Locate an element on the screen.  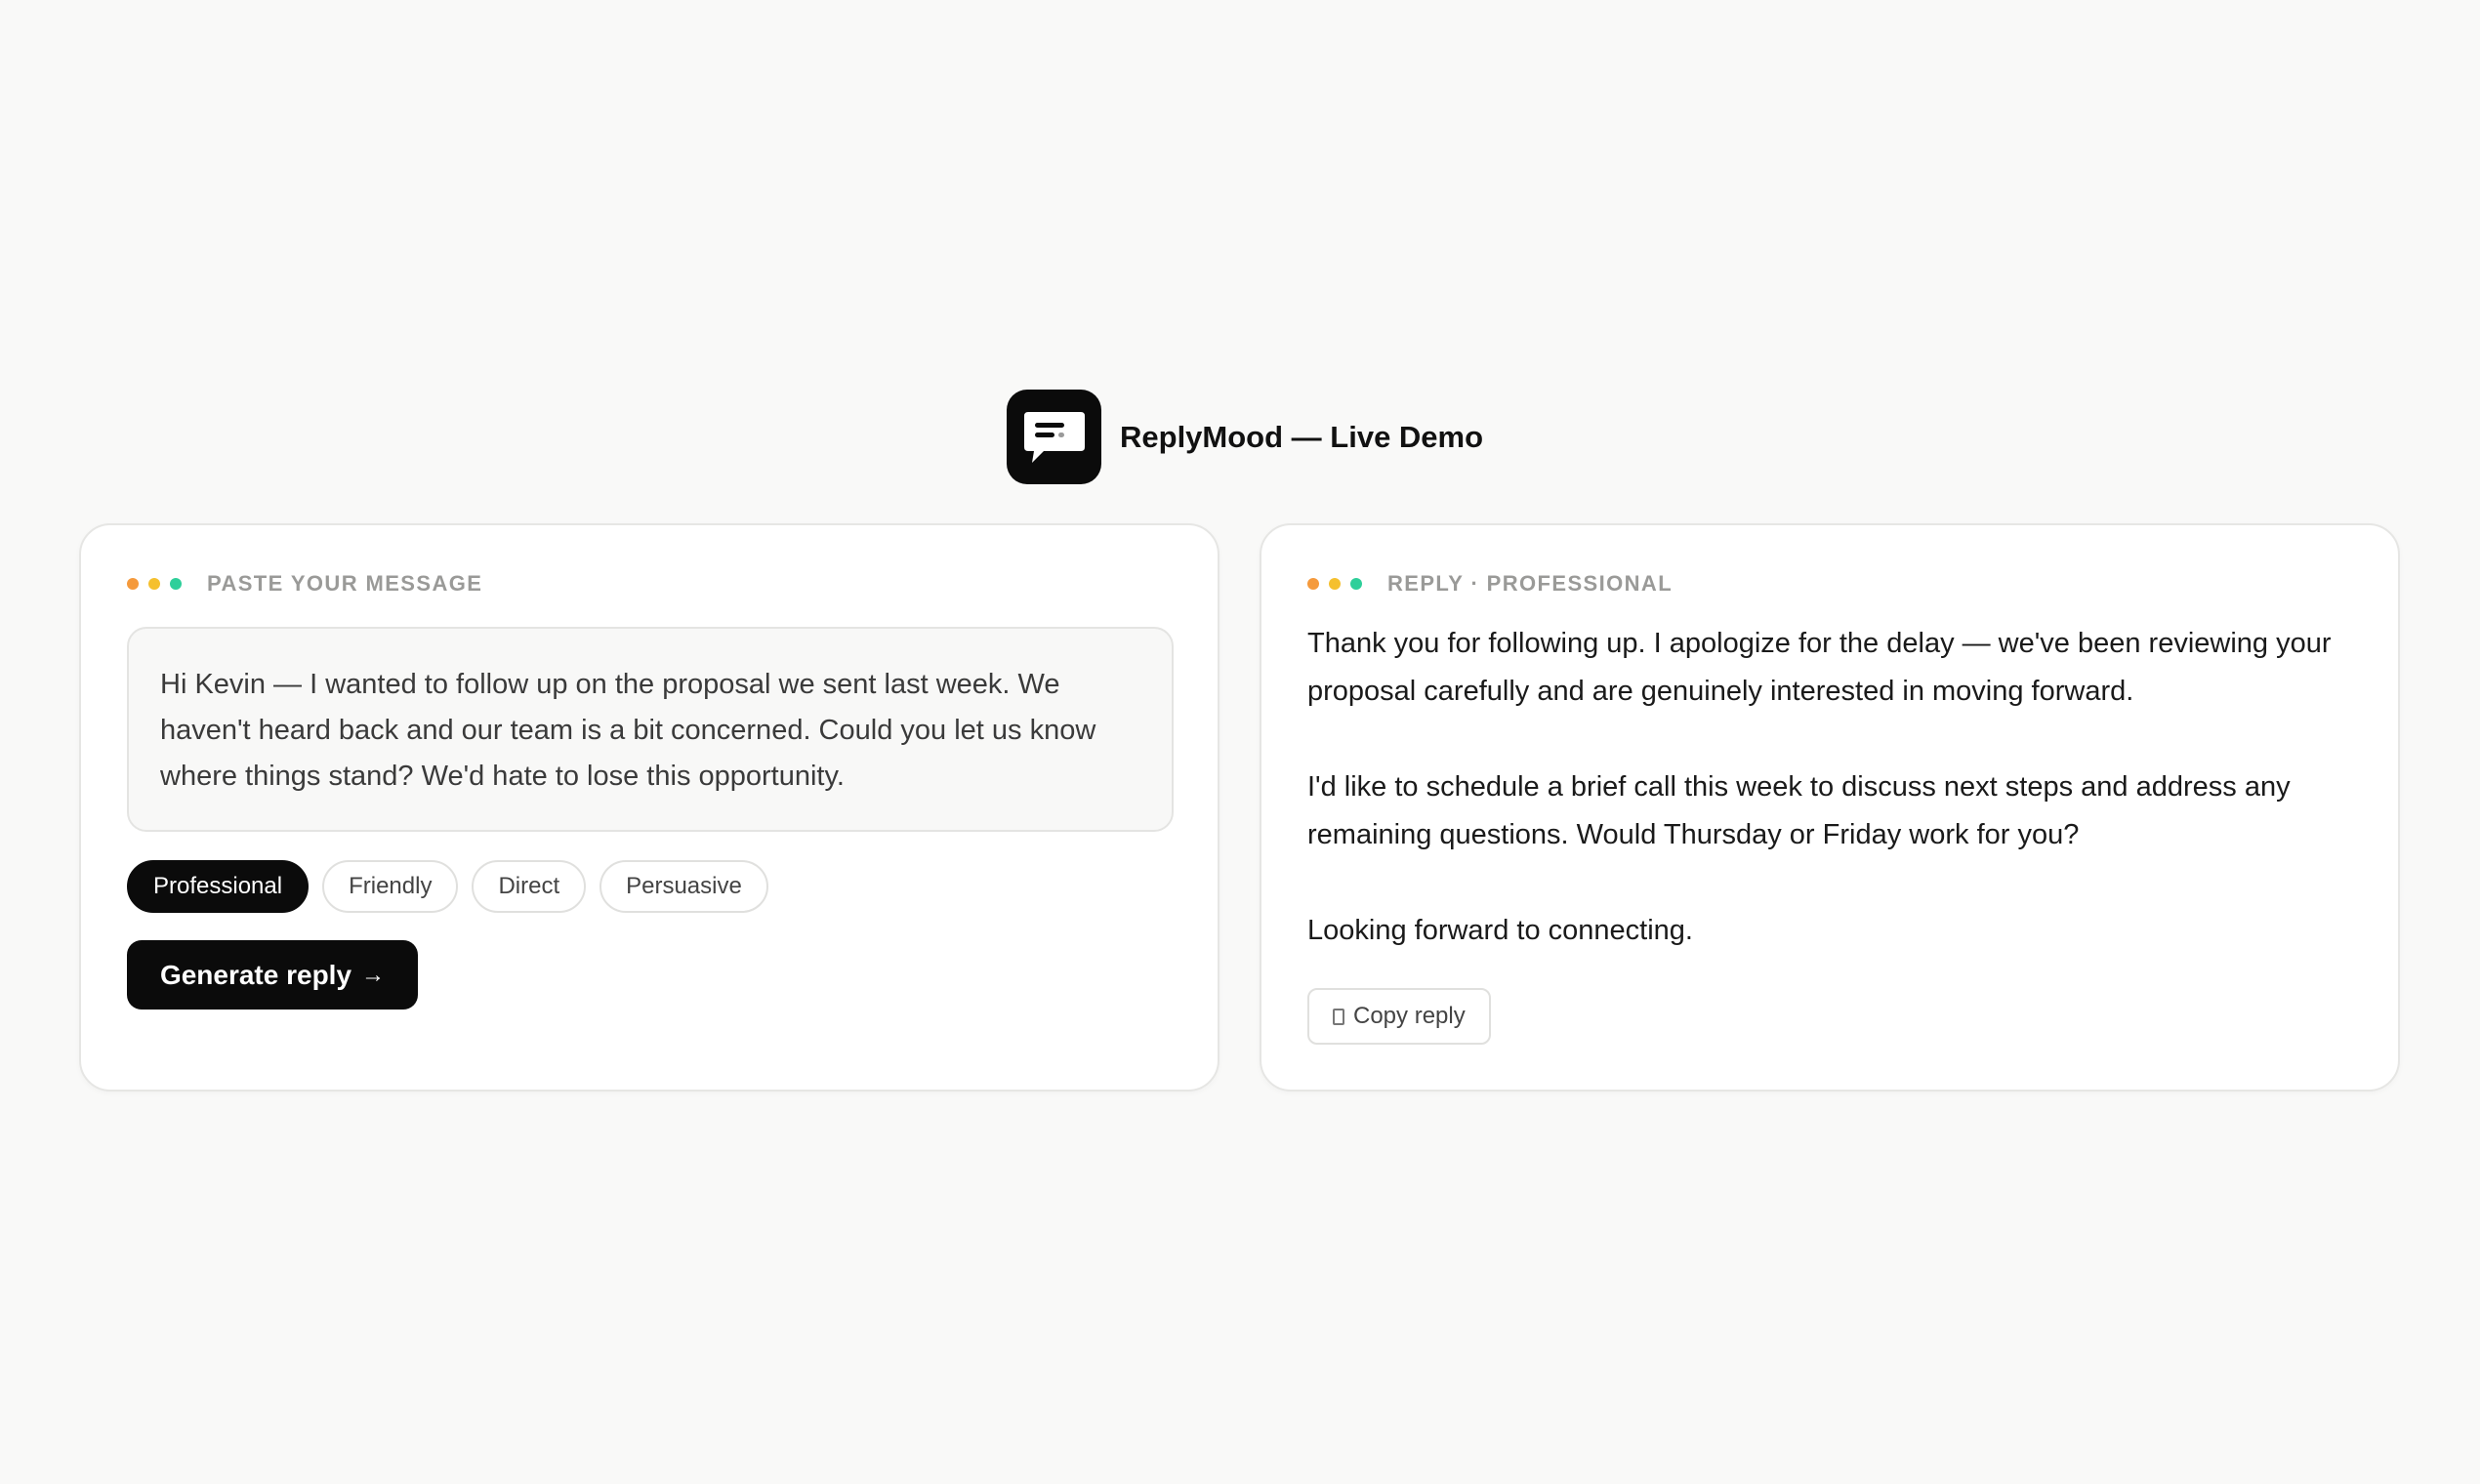
input-card-header: PASTE YOUR MESSAGE is located at coordinates (305, 584).